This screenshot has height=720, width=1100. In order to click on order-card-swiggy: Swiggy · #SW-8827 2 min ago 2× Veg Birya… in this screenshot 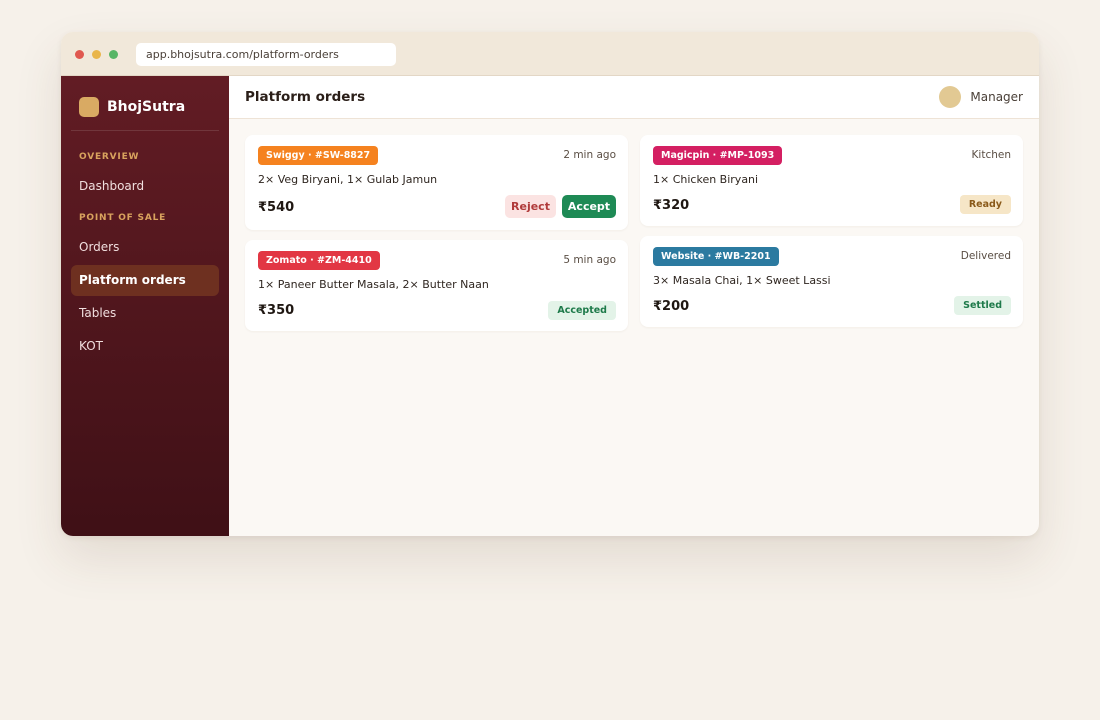, I will do `click(436, 182)`.